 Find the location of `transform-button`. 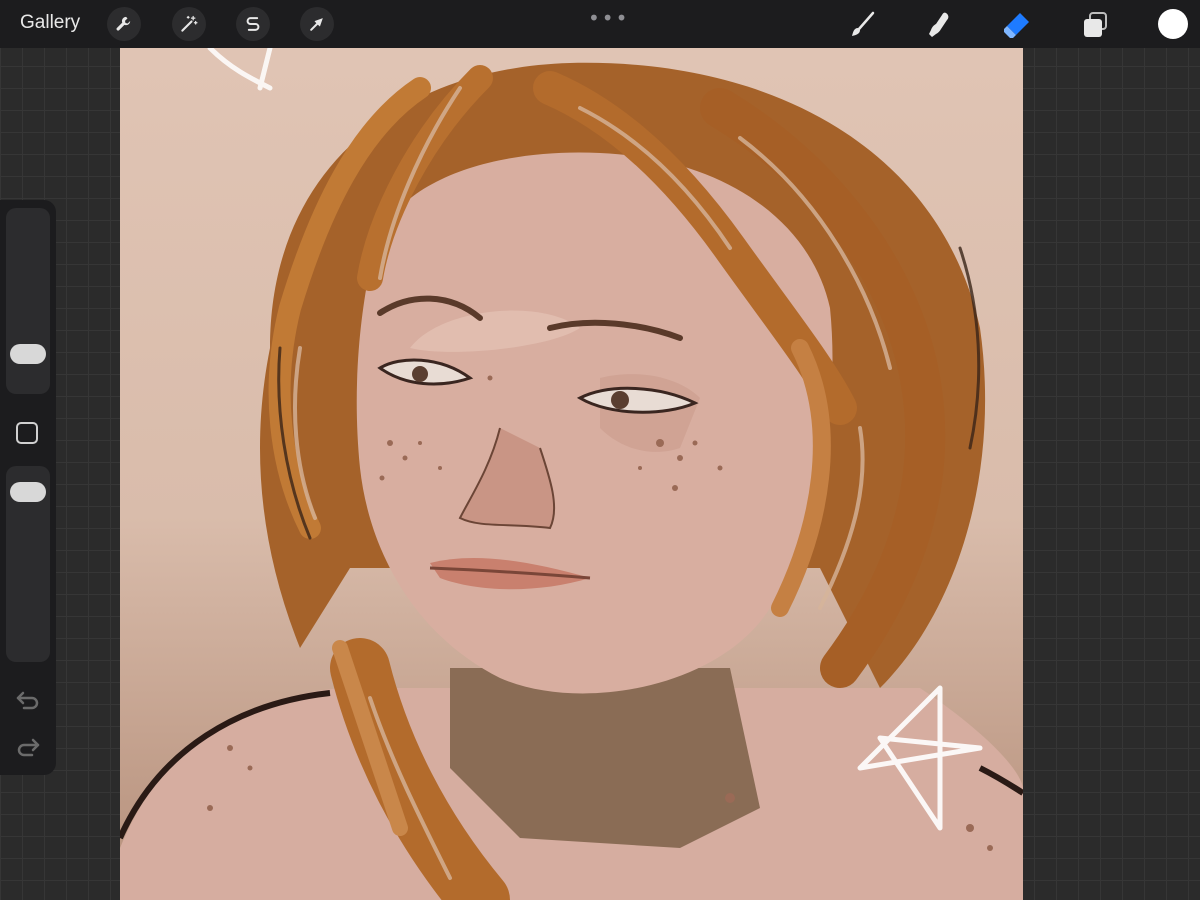

transform-button is located at coordinates (317, 24).